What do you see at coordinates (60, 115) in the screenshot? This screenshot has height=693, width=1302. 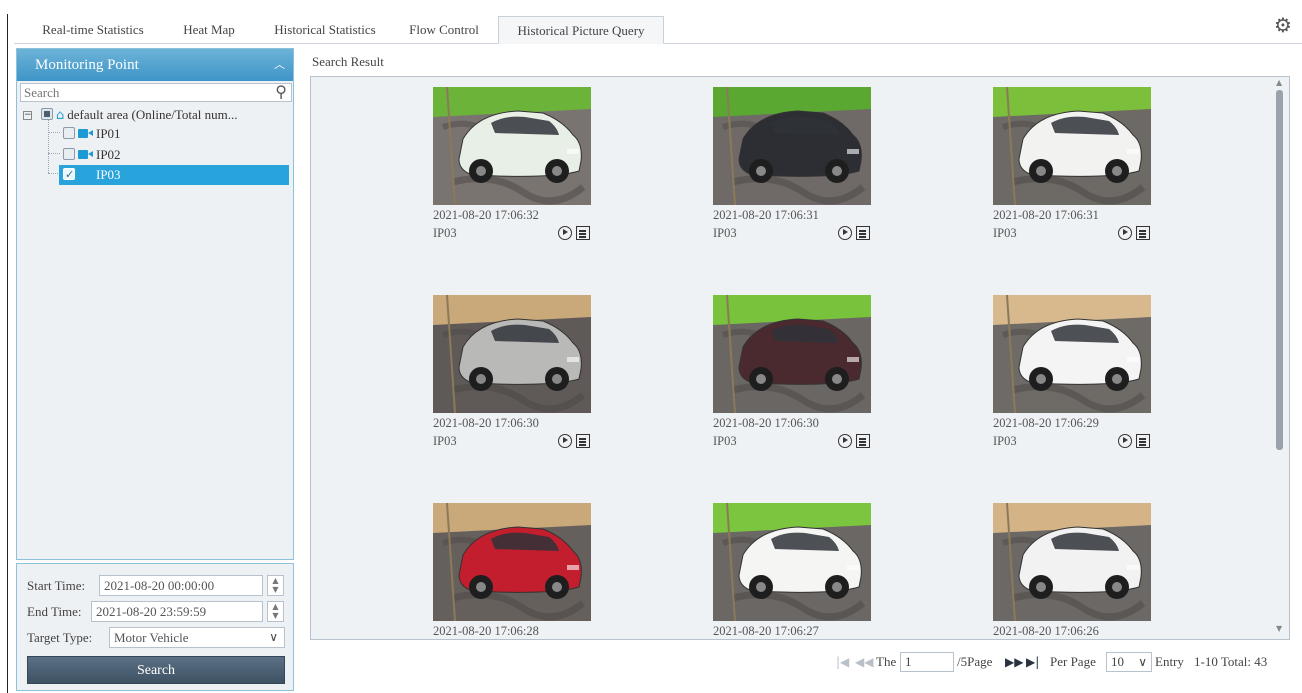 I see `home-icon: ⌂` at bounding box center [60, 115].